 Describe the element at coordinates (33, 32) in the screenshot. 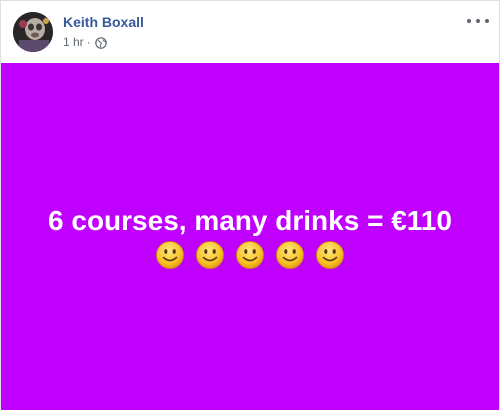

I see `author-avatar` at that location.